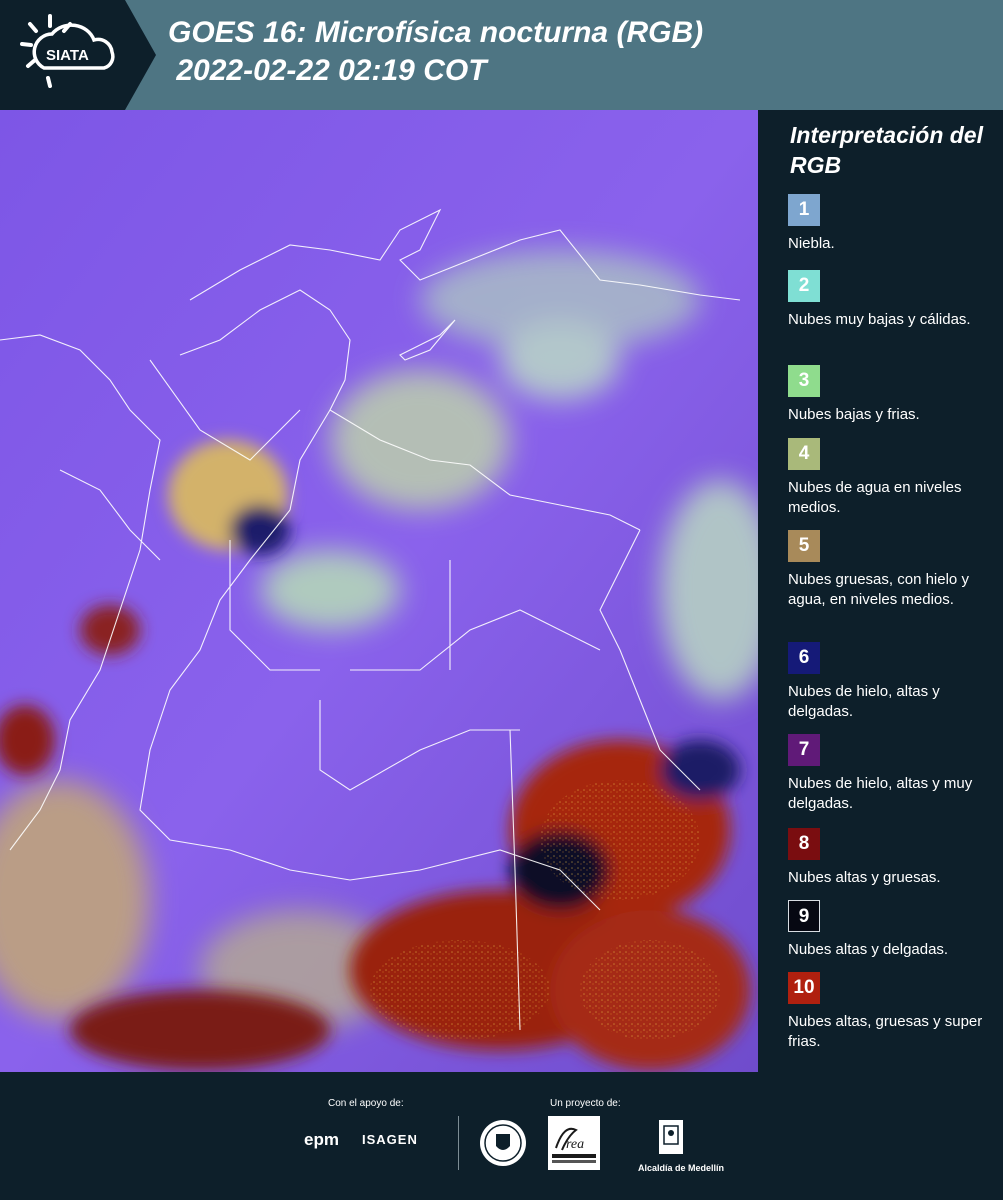 The height and width of the screenshot is (1200, 1003). Describe the element at coordinates (879, 319) in the screenshot. I see `legend-desc: Nubes muy bajas y cálidas.` at that location.